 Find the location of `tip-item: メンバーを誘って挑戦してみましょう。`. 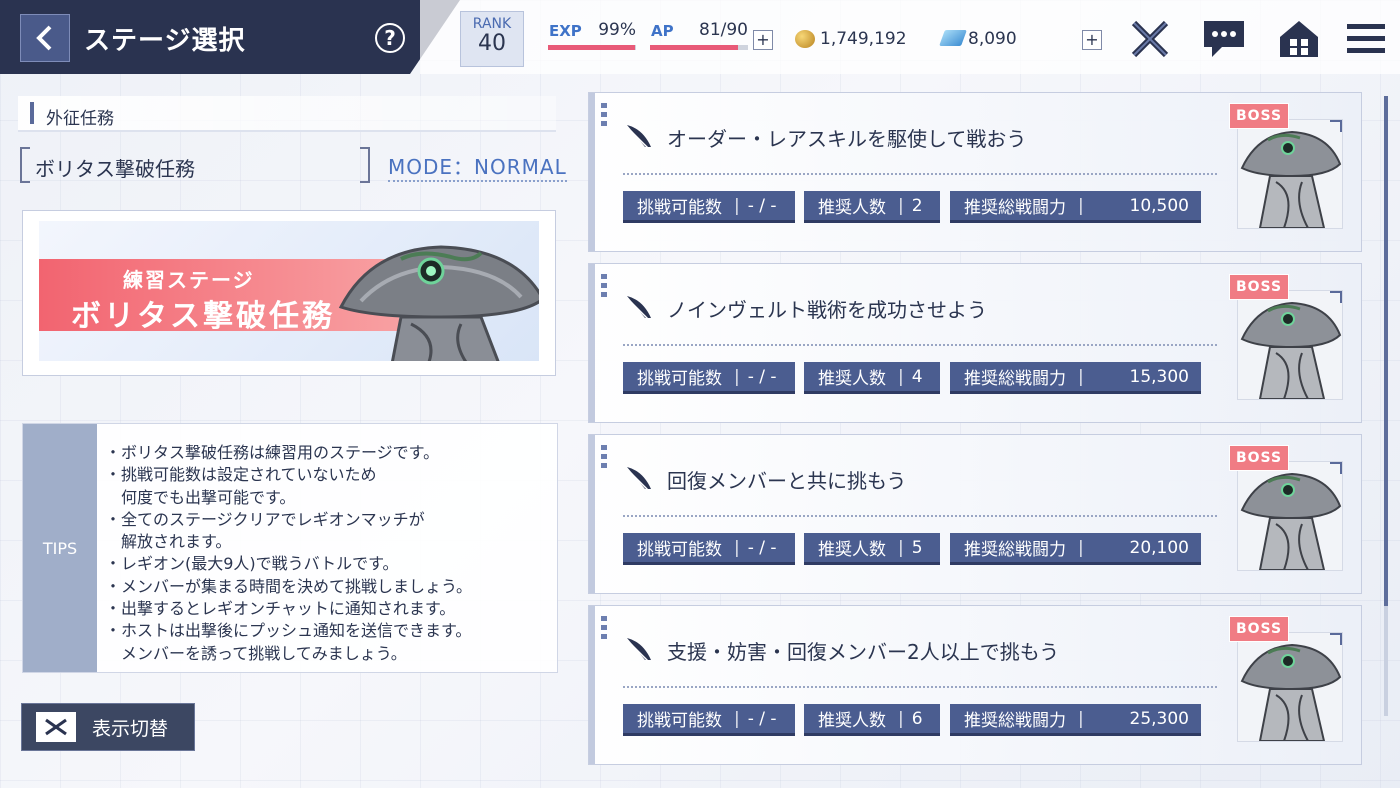

tip-item: メンバーを誘って挑戦してみましょう。 is located at coordinates (256, 653).